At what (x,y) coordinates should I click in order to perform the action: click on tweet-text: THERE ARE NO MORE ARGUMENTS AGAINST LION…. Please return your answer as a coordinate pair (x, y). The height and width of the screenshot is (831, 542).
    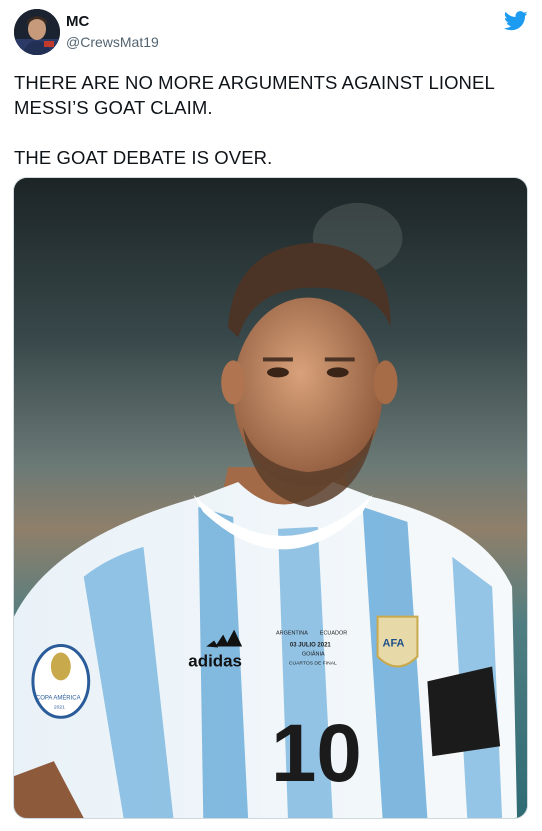
    Looking at the image, I should click on (271, 120).